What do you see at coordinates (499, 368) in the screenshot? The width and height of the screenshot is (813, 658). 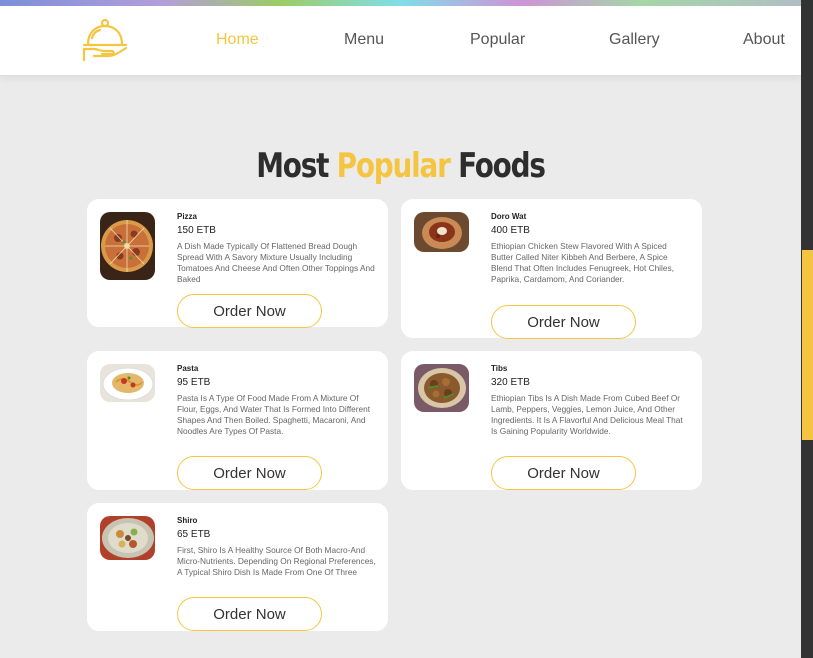 I see `food-name: Tibs` at bounding box center [499, 368].